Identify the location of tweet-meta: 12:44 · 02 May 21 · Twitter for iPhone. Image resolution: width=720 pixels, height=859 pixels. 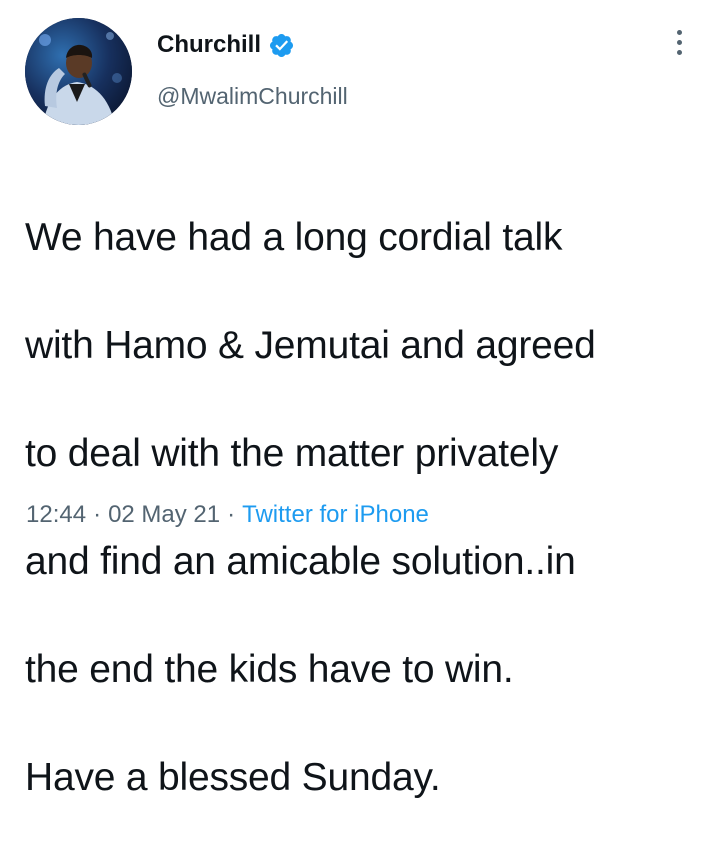
(227, 515).